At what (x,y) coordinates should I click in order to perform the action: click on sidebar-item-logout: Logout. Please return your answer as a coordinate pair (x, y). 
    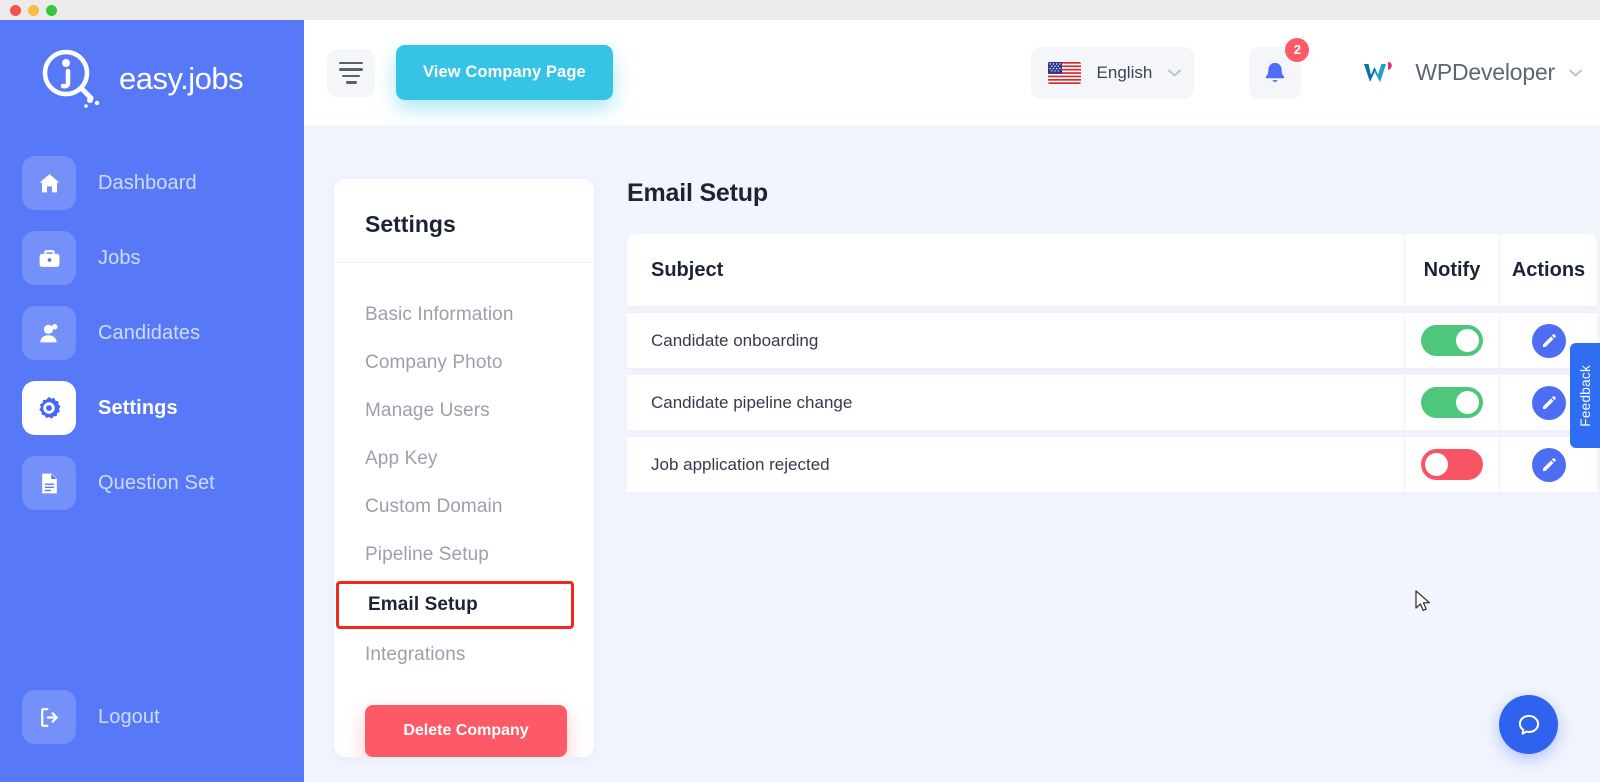
    Looking at the image, I should click on (163, 717).